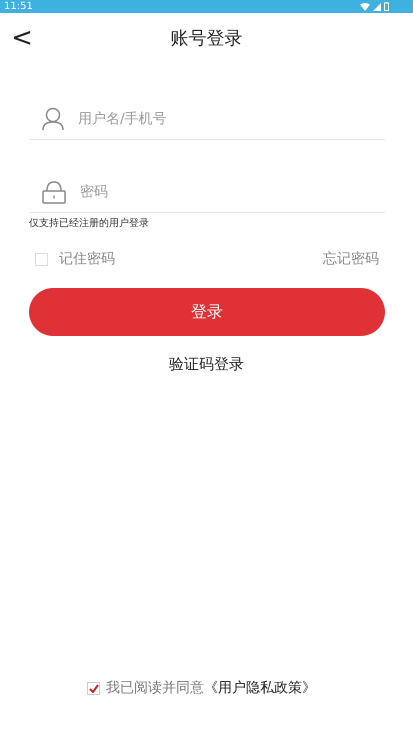 The height and width of the screenshot is (734, 413). What do you see at coordinates (93, 688) in the screenshot?
I see `agreement-checkbox` at bounding box center [93, 688].